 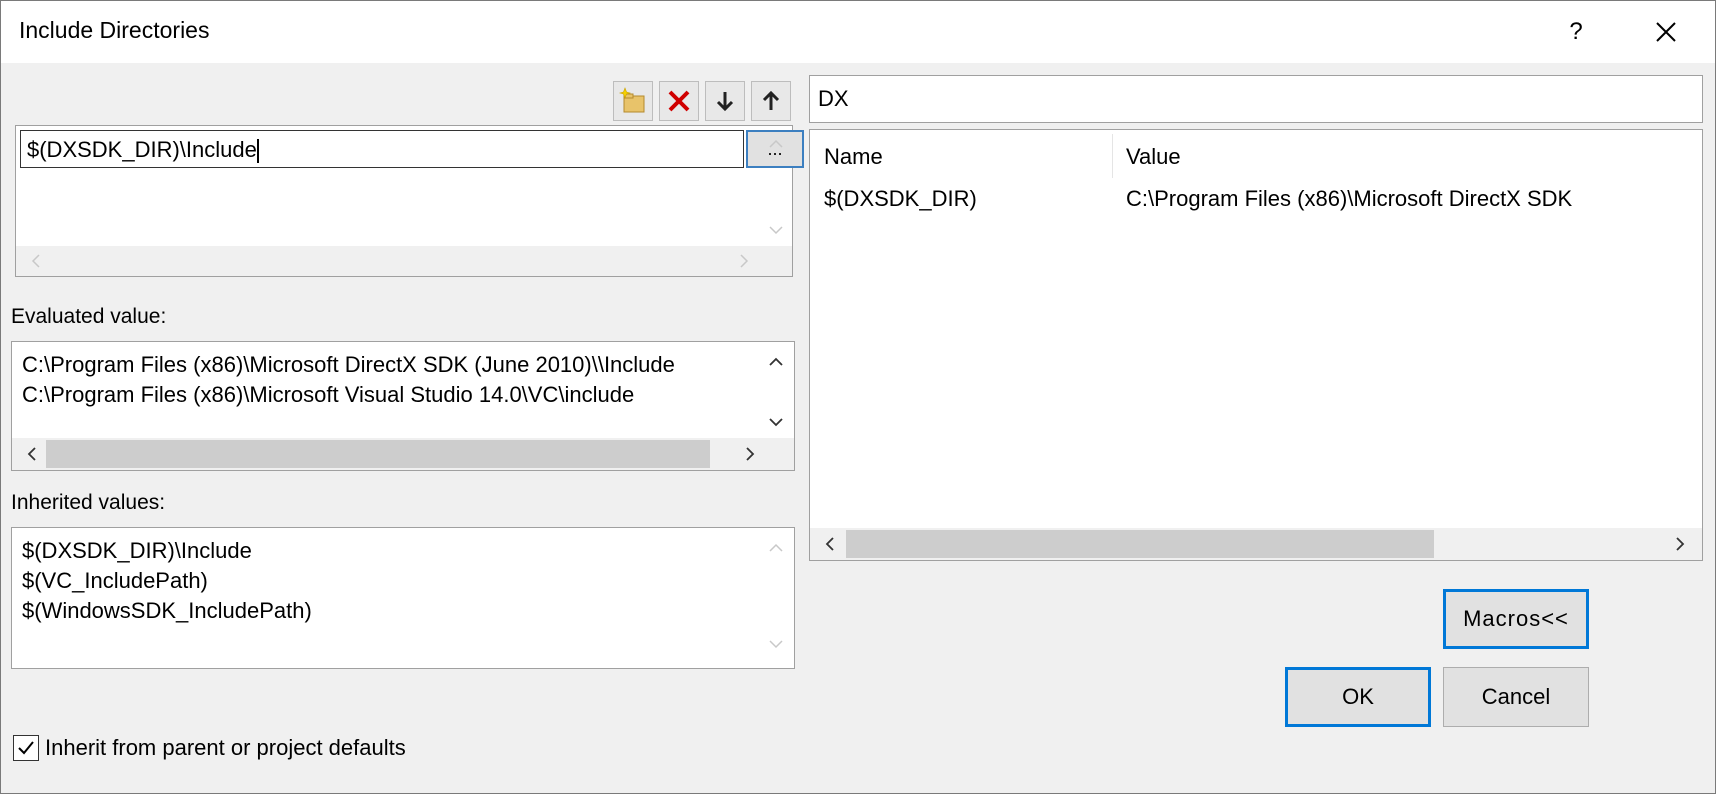 I want to click on inherit-checkbox, so click(x=26, y=748).